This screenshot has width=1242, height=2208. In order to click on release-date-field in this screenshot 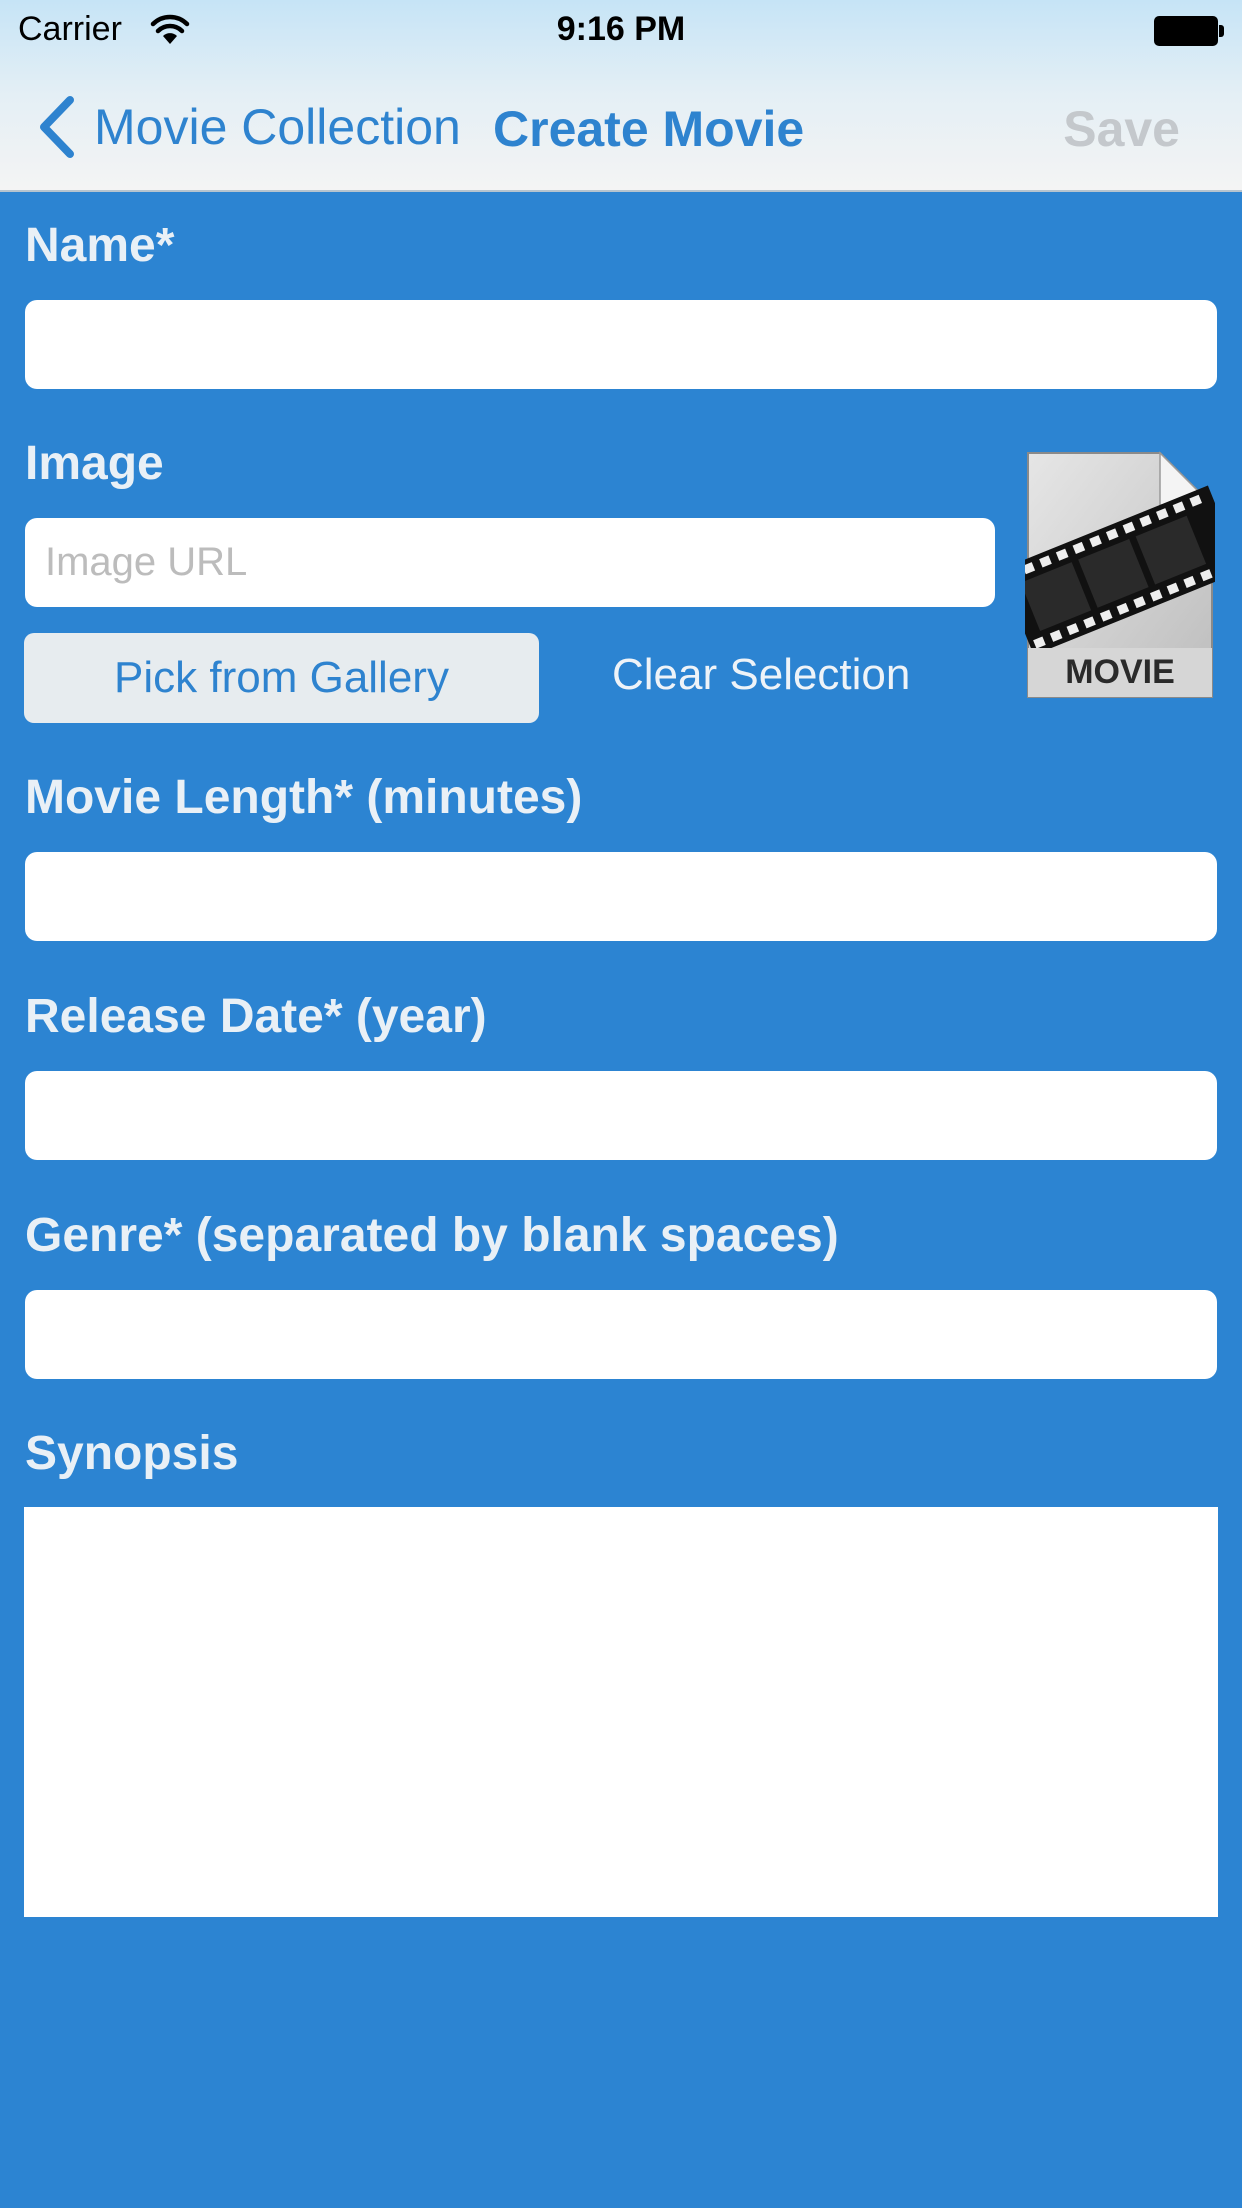, I will do `click(621, 1115)`.